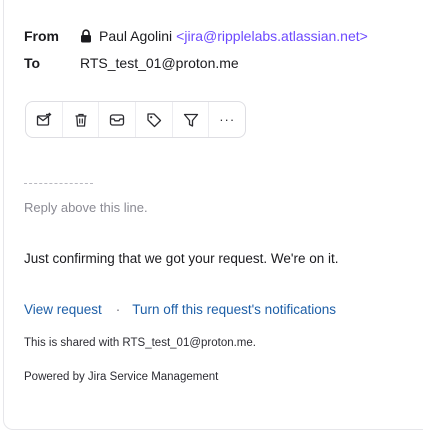 The width and height of the screenshot is (423, 439). Describe the element at coordinates (32, 63) in the screenshot. I see `to-label: To` at that location.